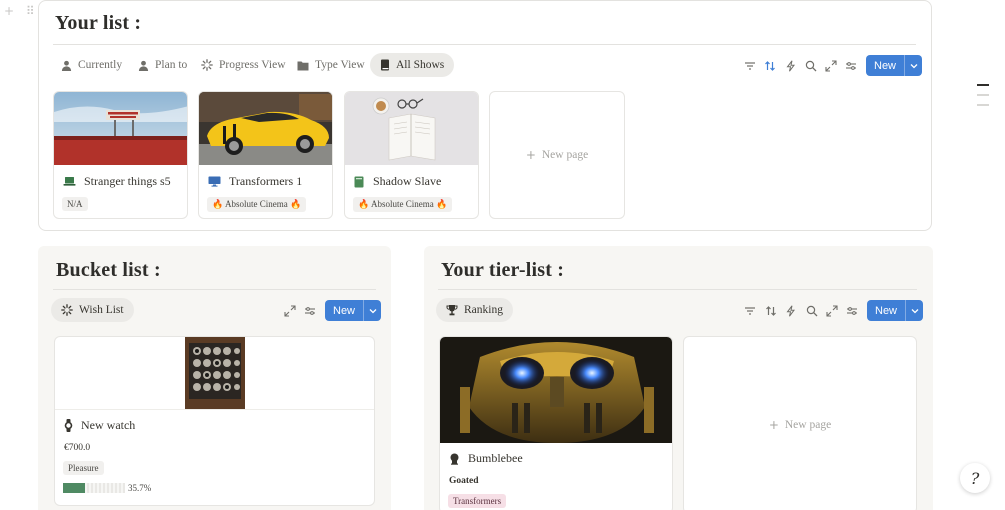  What do you see at coordinates (214, 421) in the screenshot?
I see `gallery-card-new-watch: New watch €700.0 Pleasure 35.7%` at bounding box center [214, 421].